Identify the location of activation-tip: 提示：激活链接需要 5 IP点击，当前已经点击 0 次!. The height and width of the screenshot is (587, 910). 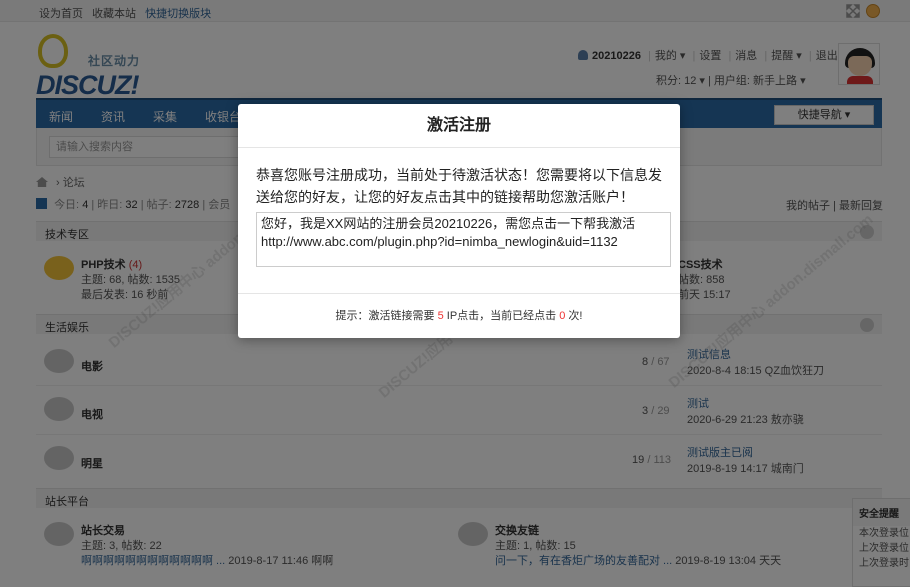
(459, 316).